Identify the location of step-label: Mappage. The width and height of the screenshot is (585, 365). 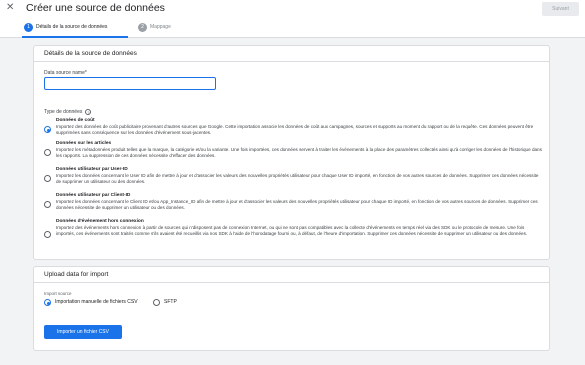
(160, 27).